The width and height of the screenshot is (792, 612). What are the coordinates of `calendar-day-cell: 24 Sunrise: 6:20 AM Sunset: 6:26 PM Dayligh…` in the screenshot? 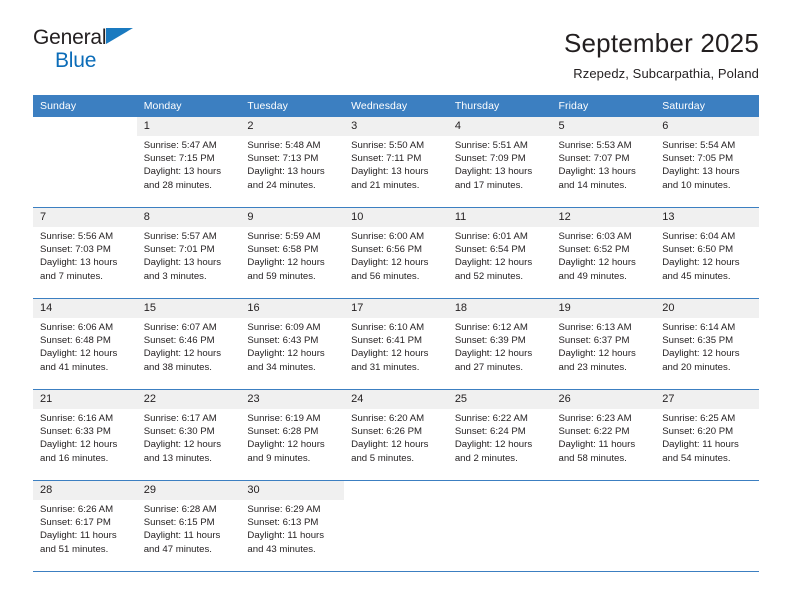 It's located at (396, 435).